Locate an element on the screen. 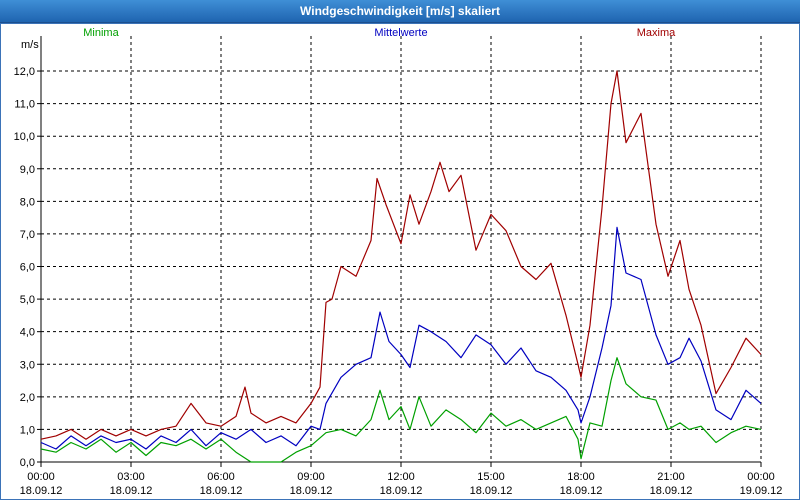 The height and width of the screenshot is (500, 800). x-tick-label-time: 21:00 is located at coordinates (671, 477).